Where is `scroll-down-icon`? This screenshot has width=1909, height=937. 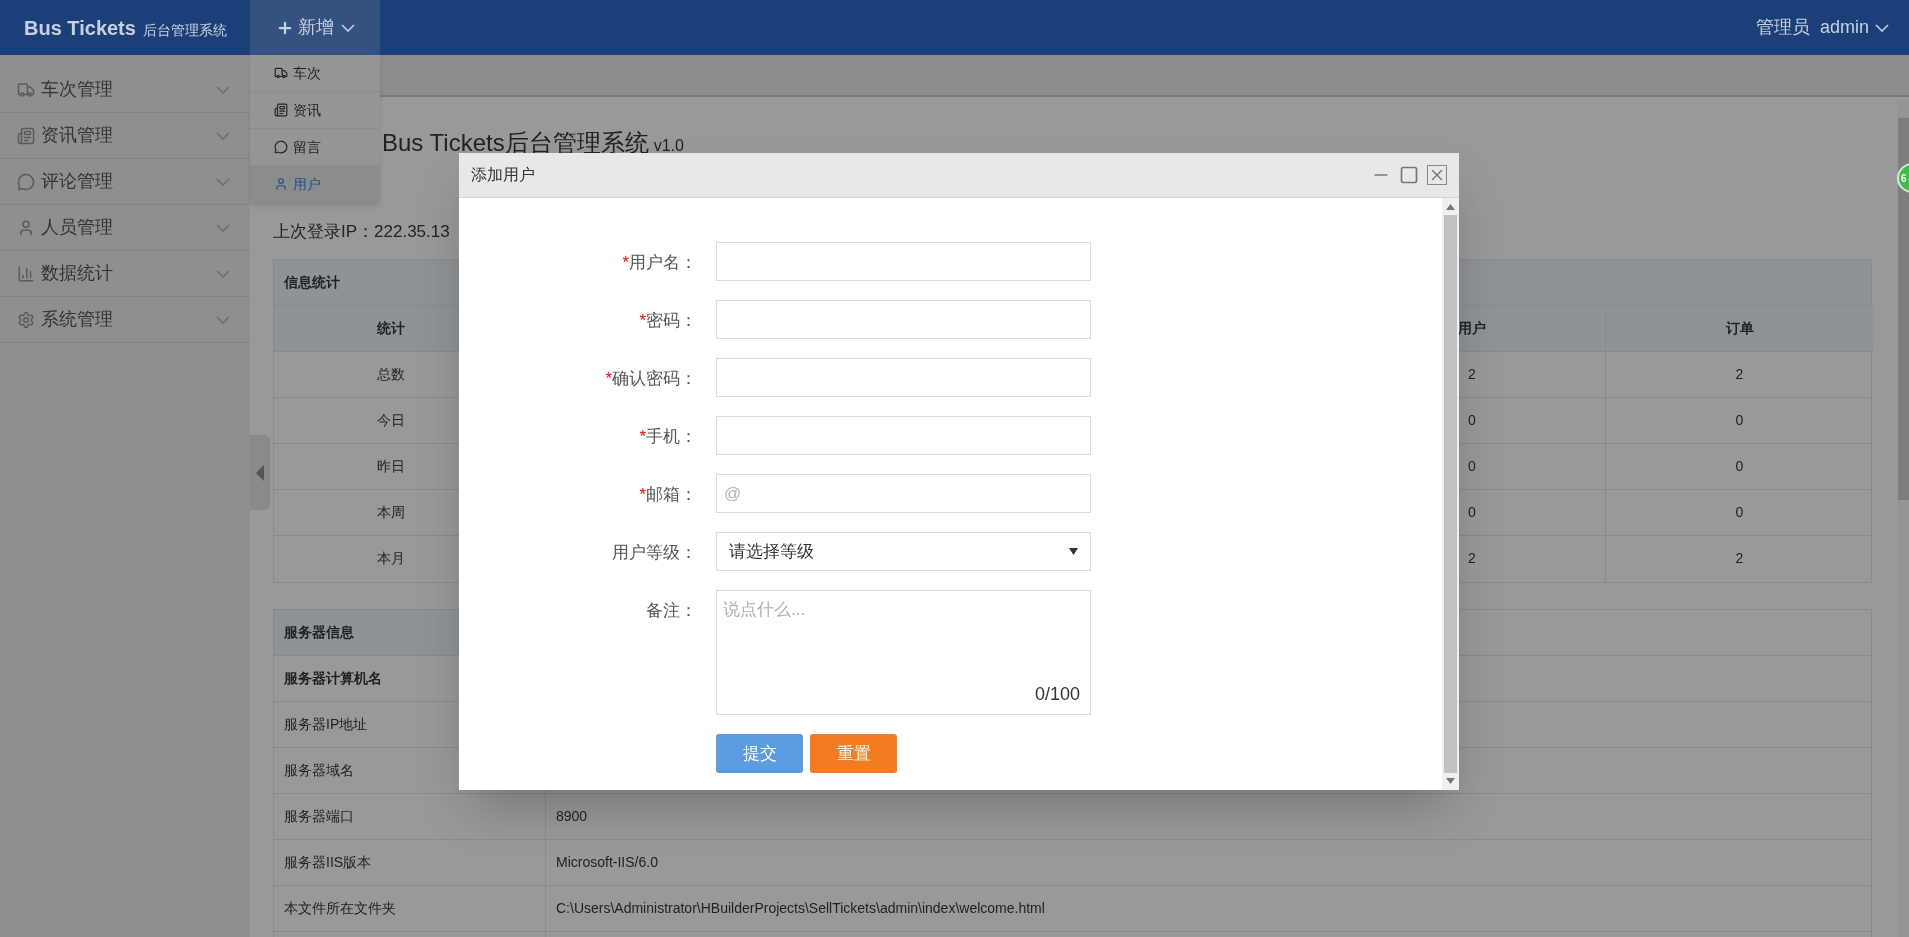 scroll-down-icon is located at coordinates (1450, 781).